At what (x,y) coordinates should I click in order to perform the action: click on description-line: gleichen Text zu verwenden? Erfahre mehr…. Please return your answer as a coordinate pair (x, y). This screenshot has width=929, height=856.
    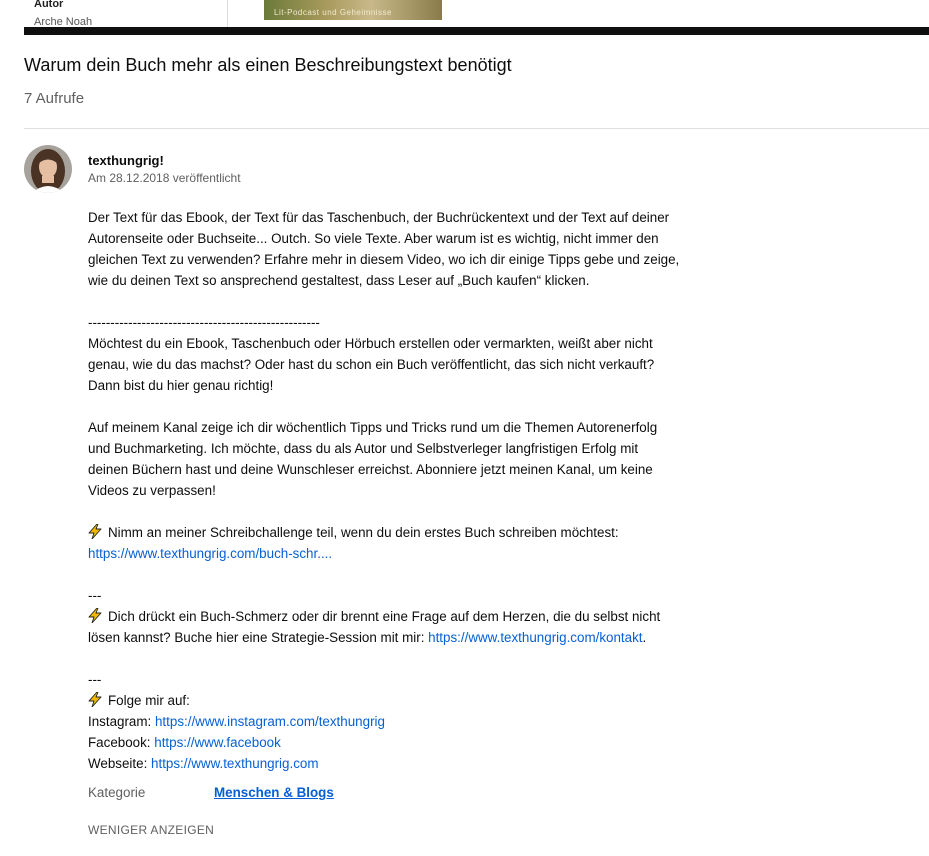
    Looking at the image, I should click on (384, 259).